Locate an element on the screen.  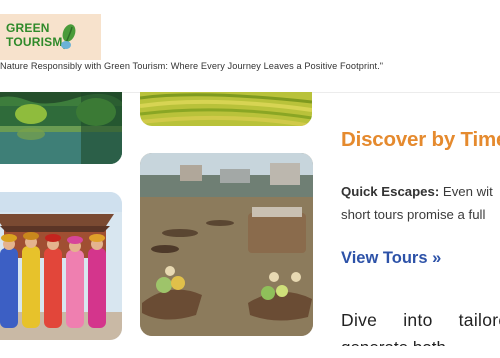
body-word: Dive is located at coordinates (359, 320).